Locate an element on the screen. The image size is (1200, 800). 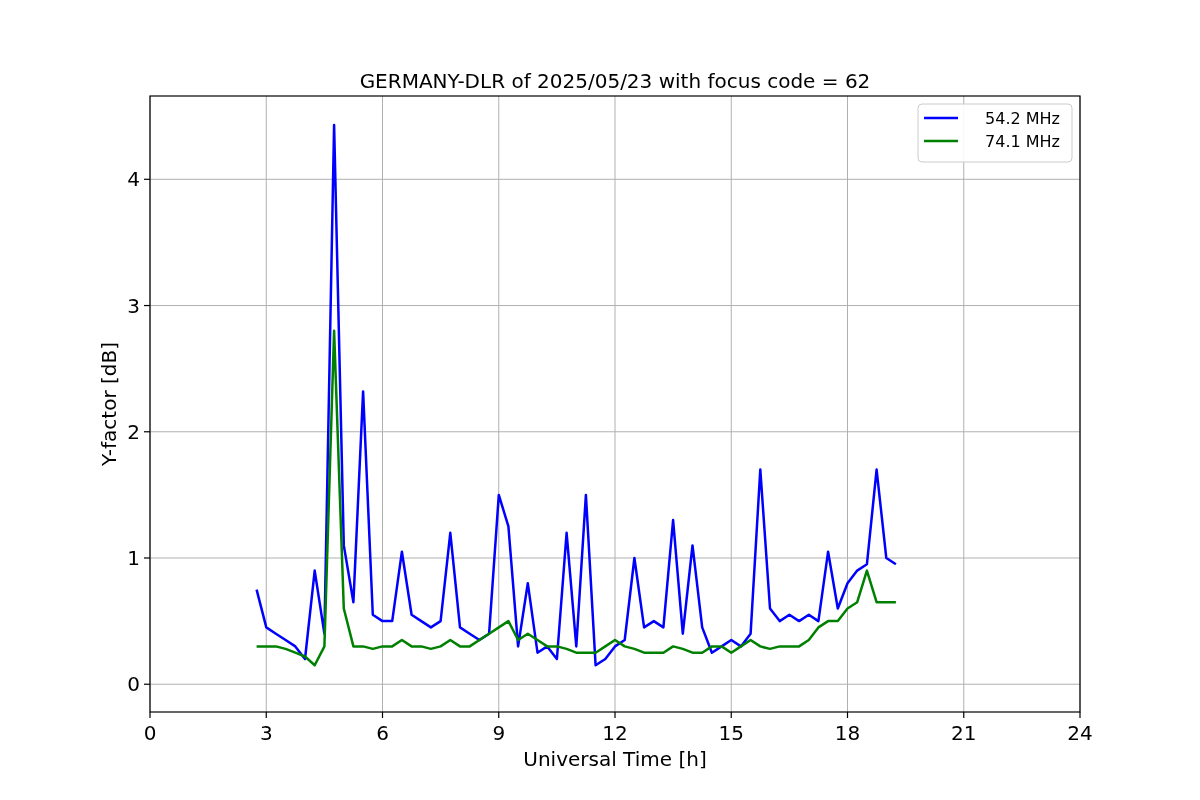
tick-label: 15 is located at coordinates (731, 733).